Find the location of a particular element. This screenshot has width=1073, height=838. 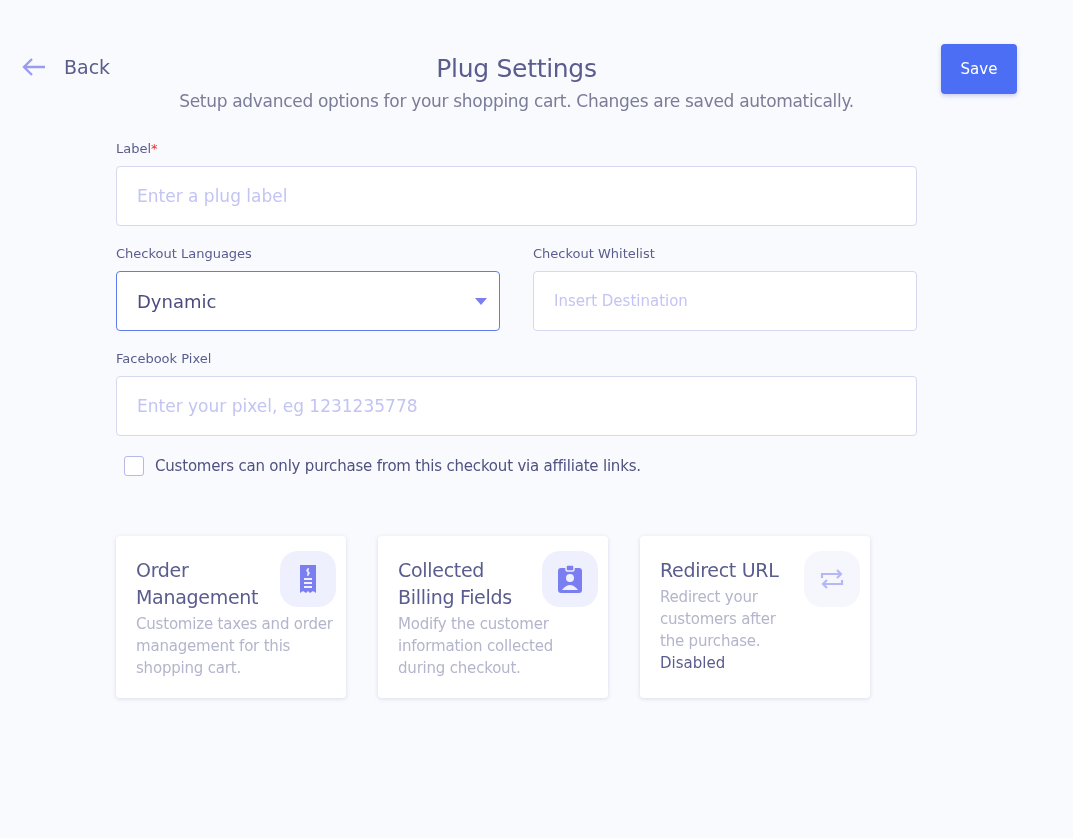

checkbox is located at coordinates (134, 466).